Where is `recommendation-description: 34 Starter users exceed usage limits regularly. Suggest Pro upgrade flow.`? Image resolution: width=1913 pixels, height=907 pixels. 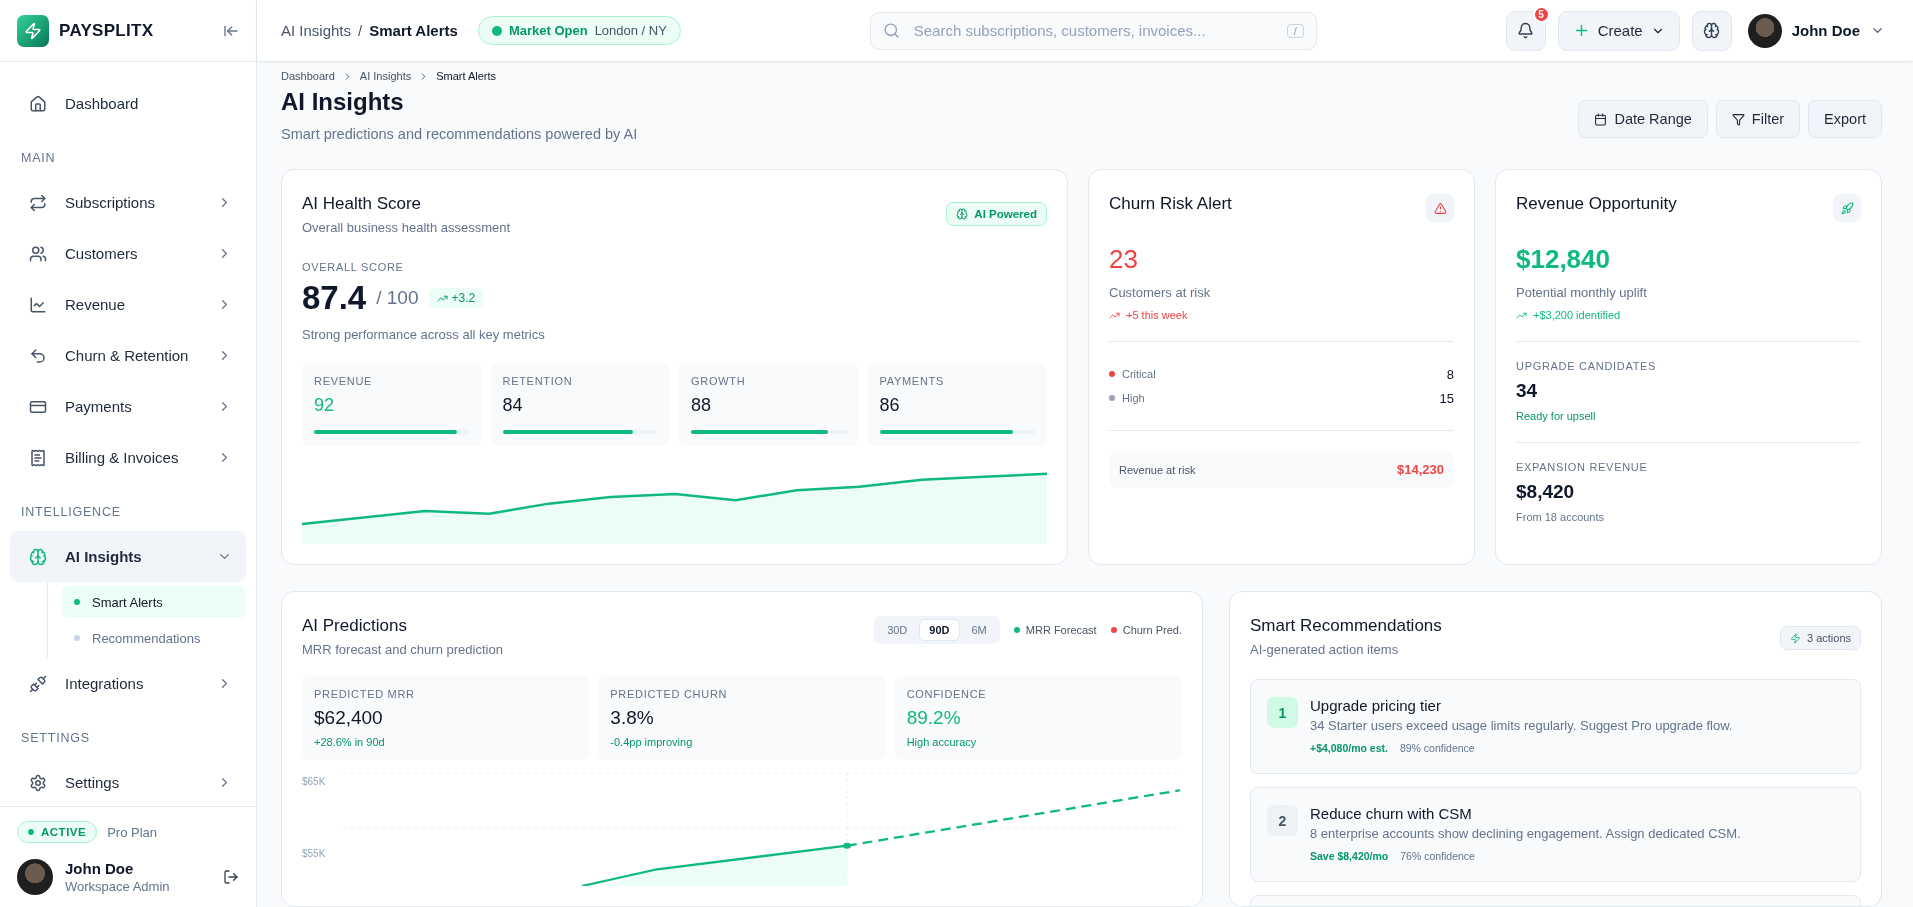 recommendation-description: 34 Starter users exceed usage limits regularly. Suggest Pro upgrade flow. is located at coordinates (1521, 725).